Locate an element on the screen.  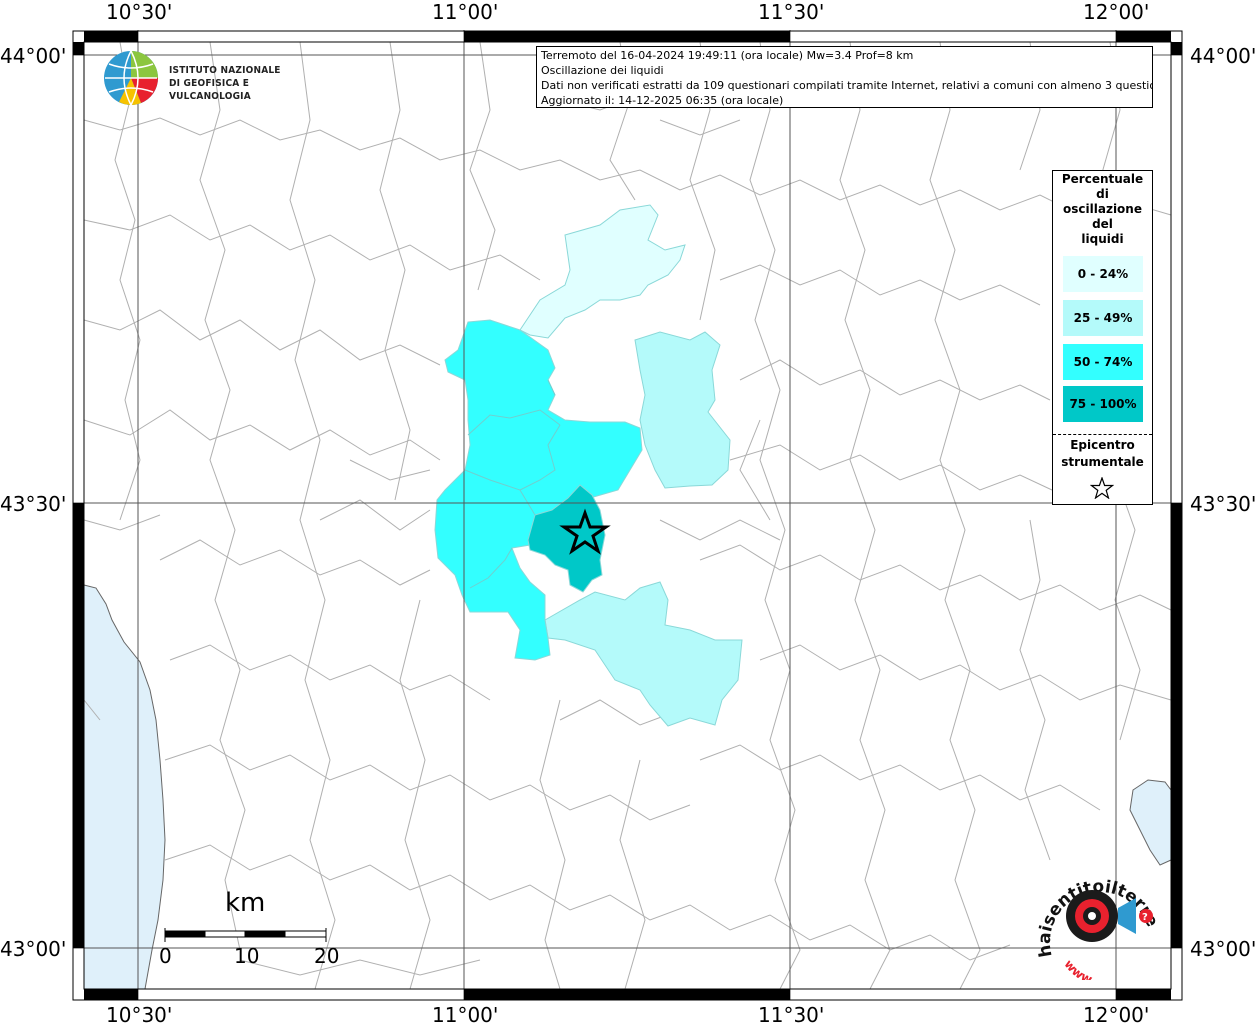
lat-tick-label-right: 44°00' is located at coordinates (1222, 56).